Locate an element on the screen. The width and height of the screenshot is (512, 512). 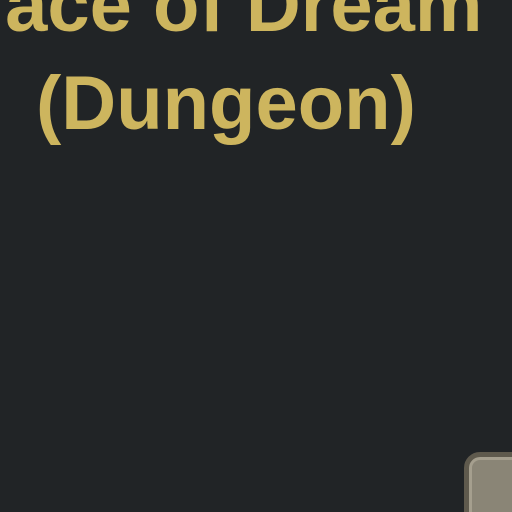
corner-menu-button is located at coordinates (488, 482).